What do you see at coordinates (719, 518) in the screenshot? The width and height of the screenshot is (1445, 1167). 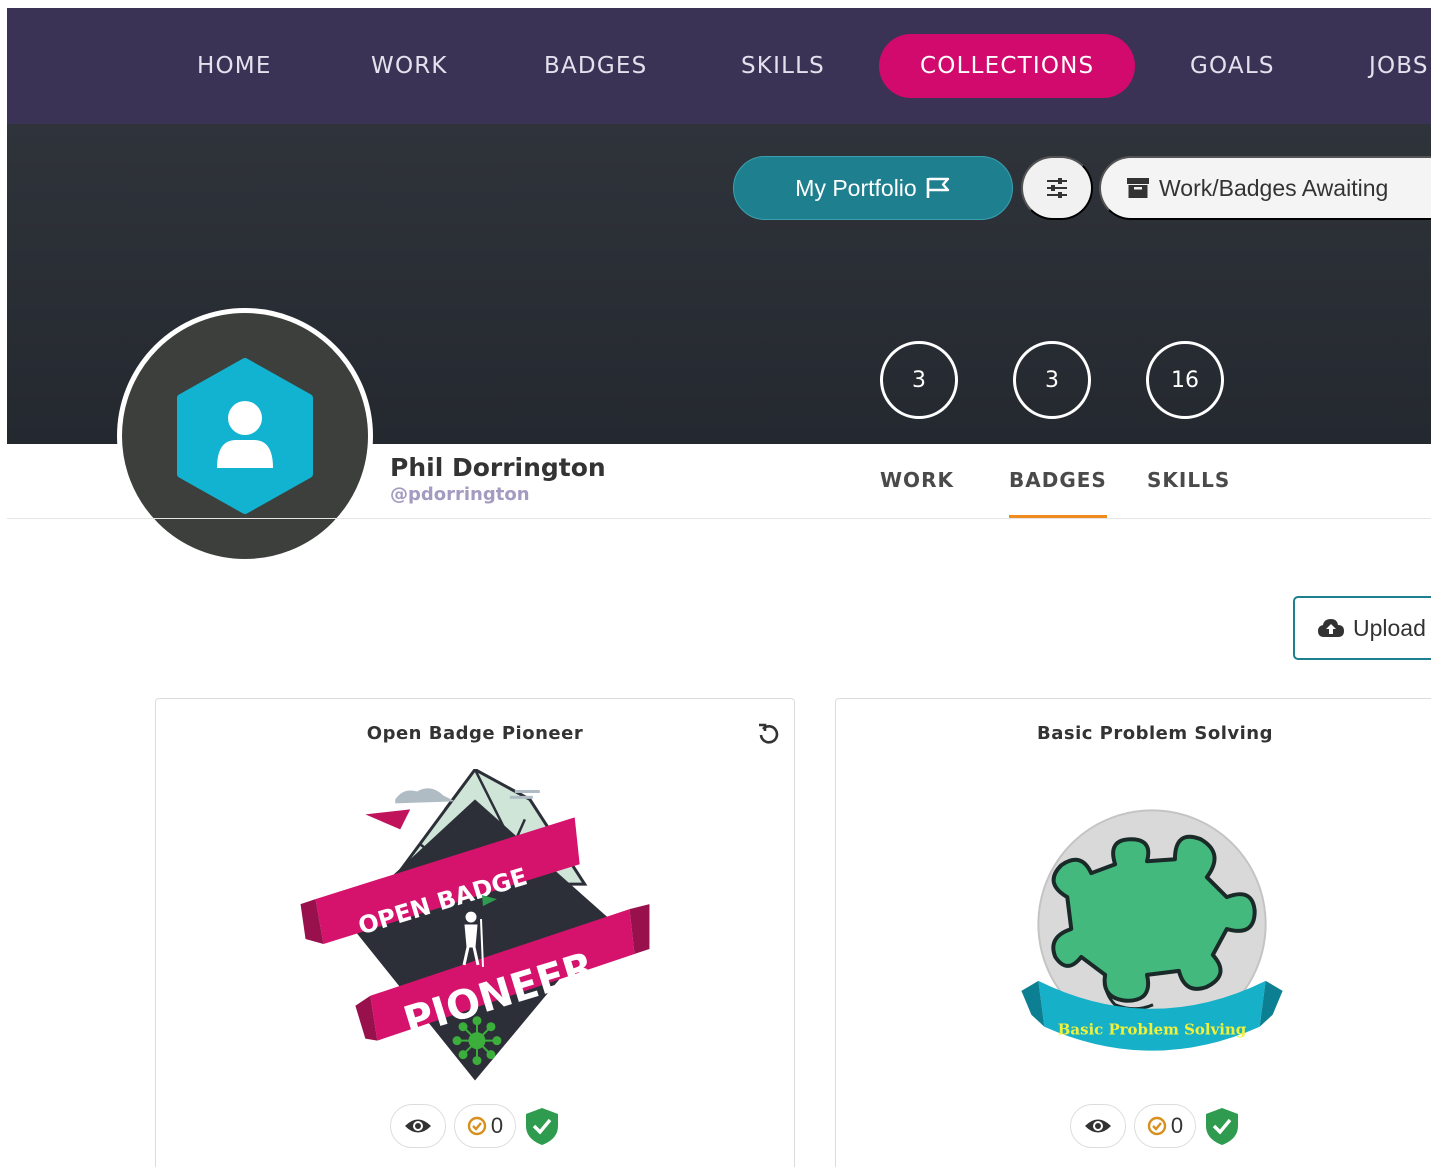 I see `tab-divider` at bounding box center [719, 518].